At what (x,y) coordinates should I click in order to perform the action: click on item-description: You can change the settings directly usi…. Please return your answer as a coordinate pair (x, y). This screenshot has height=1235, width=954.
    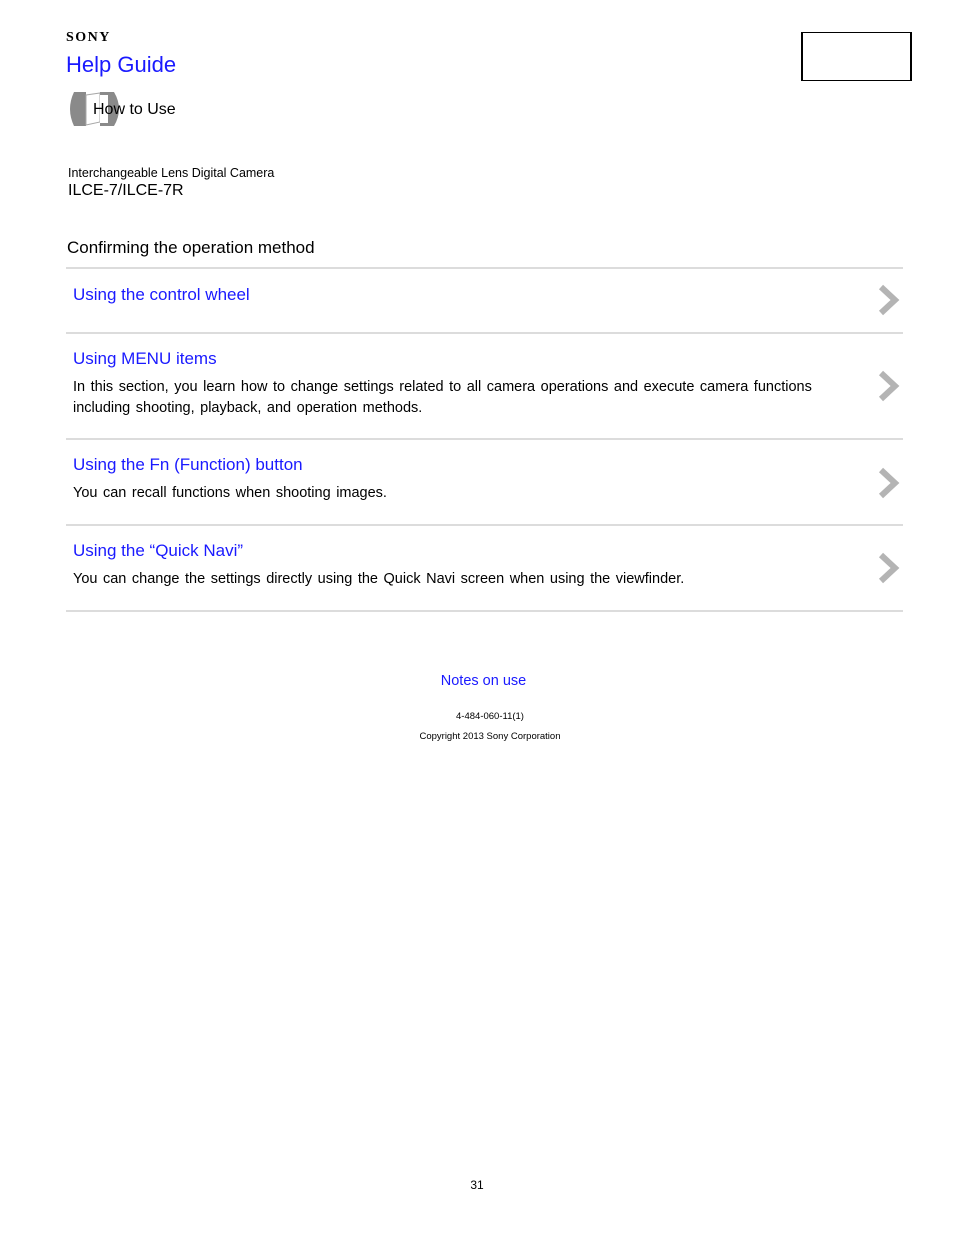
    Looking at the image, I should click on (379, 579).